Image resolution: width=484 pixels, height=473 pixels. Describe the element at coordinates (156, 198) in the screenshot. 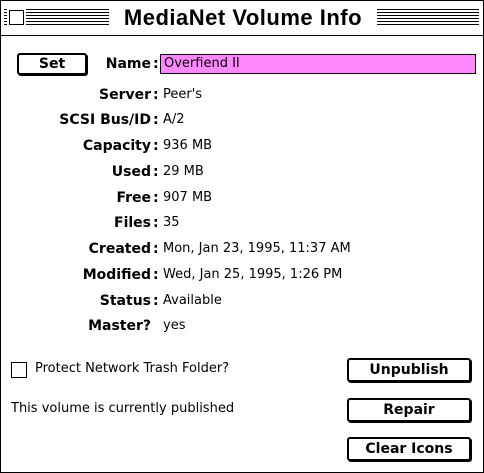

I see `free-colon: :` at that location.